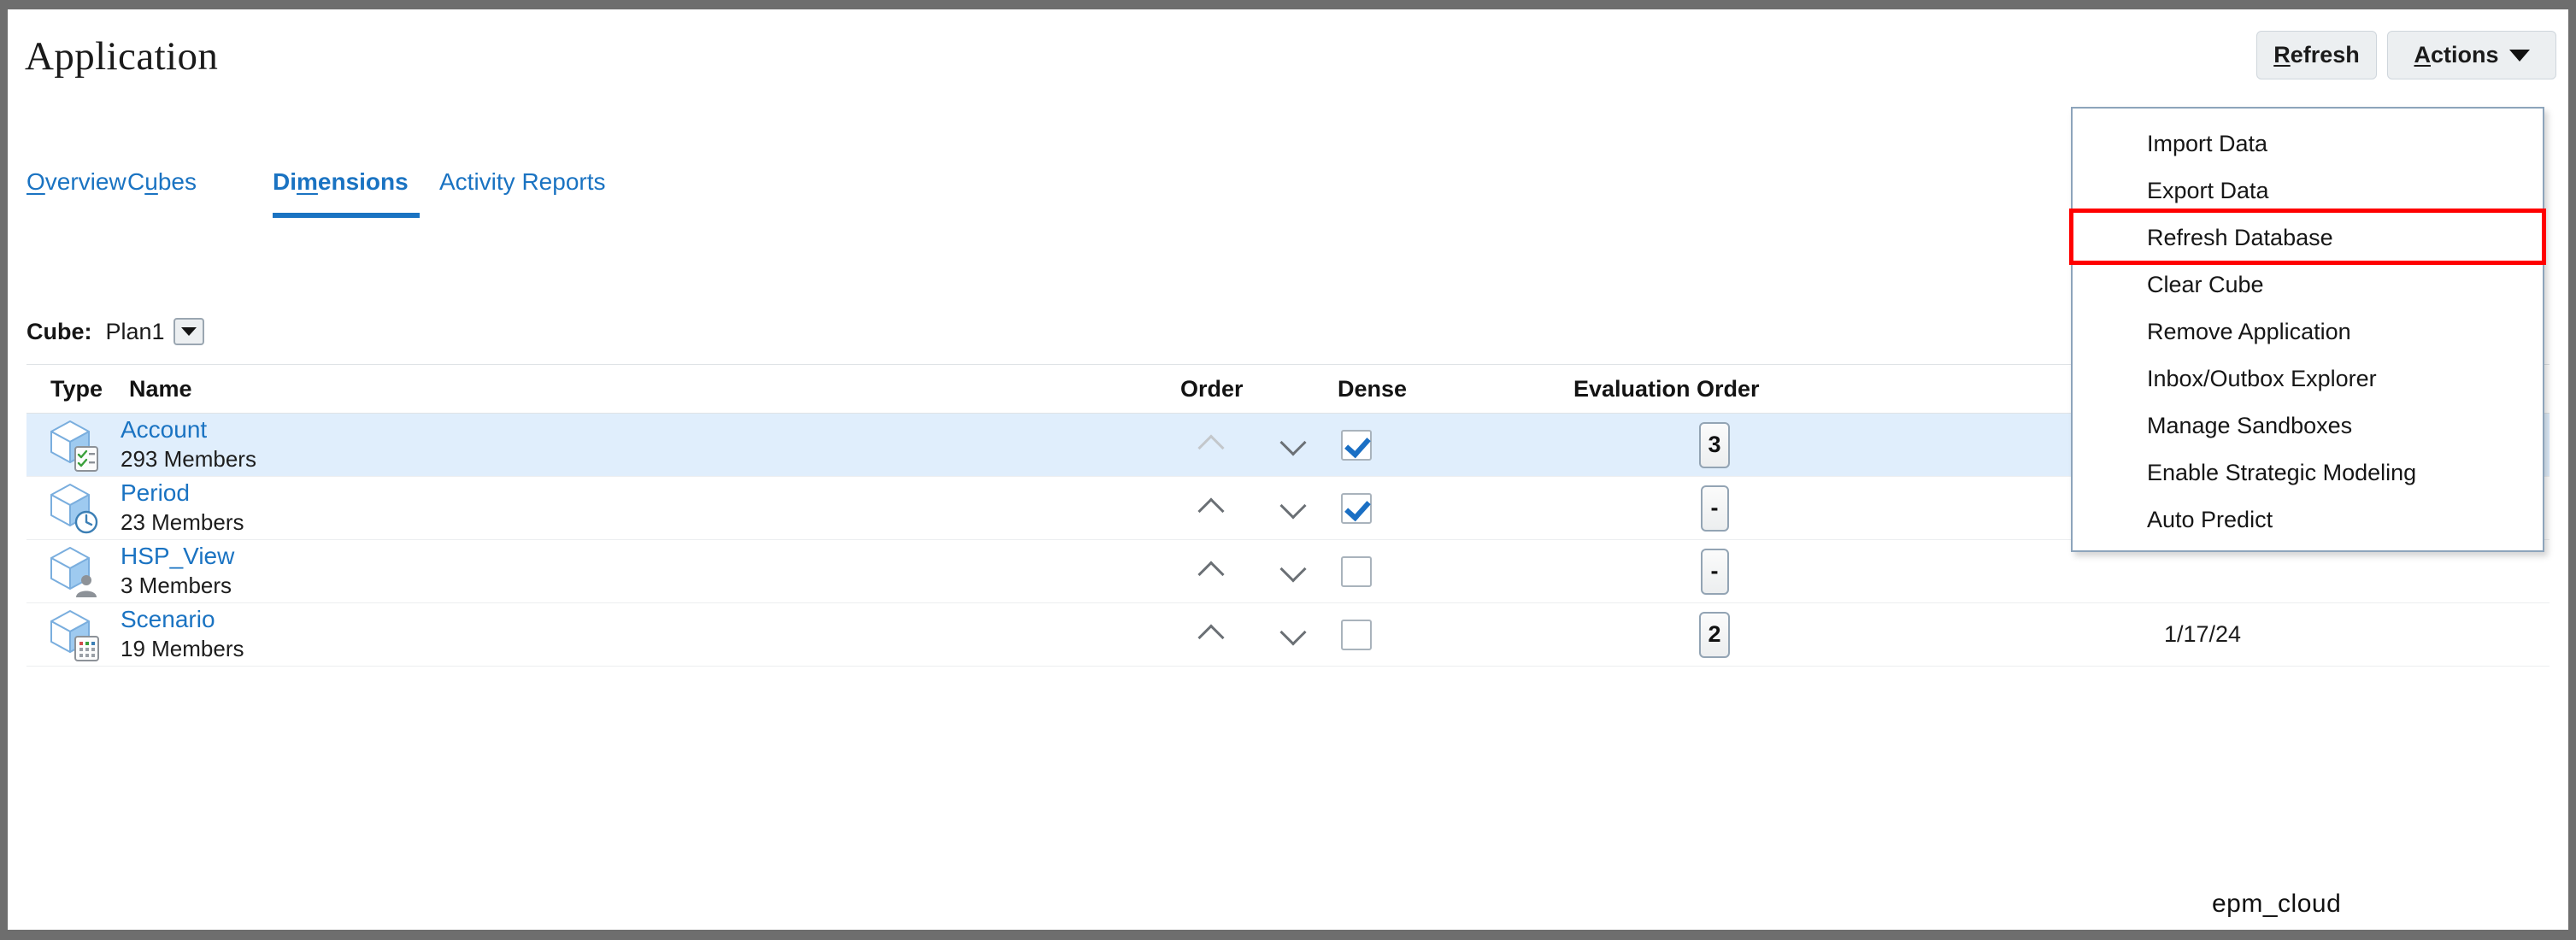  Describe the element at coordinates (2277, 904) in the screenshot. I see `watermark-text: epm_cloud` at that location.